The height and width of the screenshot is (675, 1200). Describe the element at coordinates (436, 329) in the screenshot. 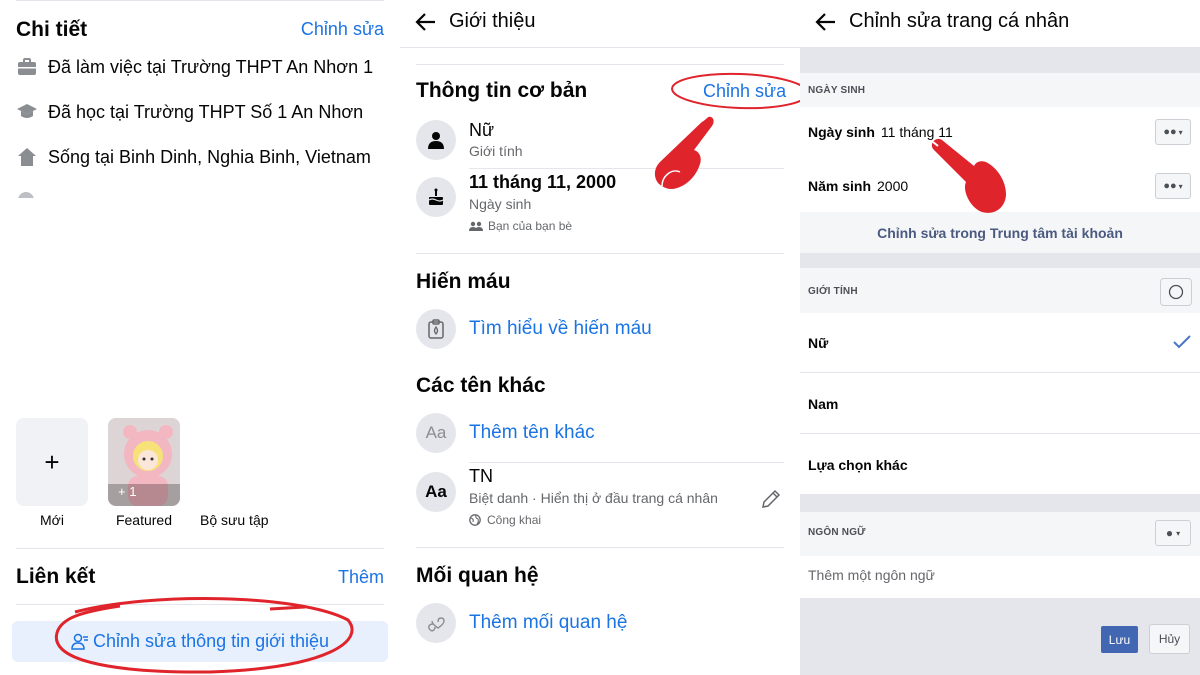

I see `blood-donation-icon` at that location.